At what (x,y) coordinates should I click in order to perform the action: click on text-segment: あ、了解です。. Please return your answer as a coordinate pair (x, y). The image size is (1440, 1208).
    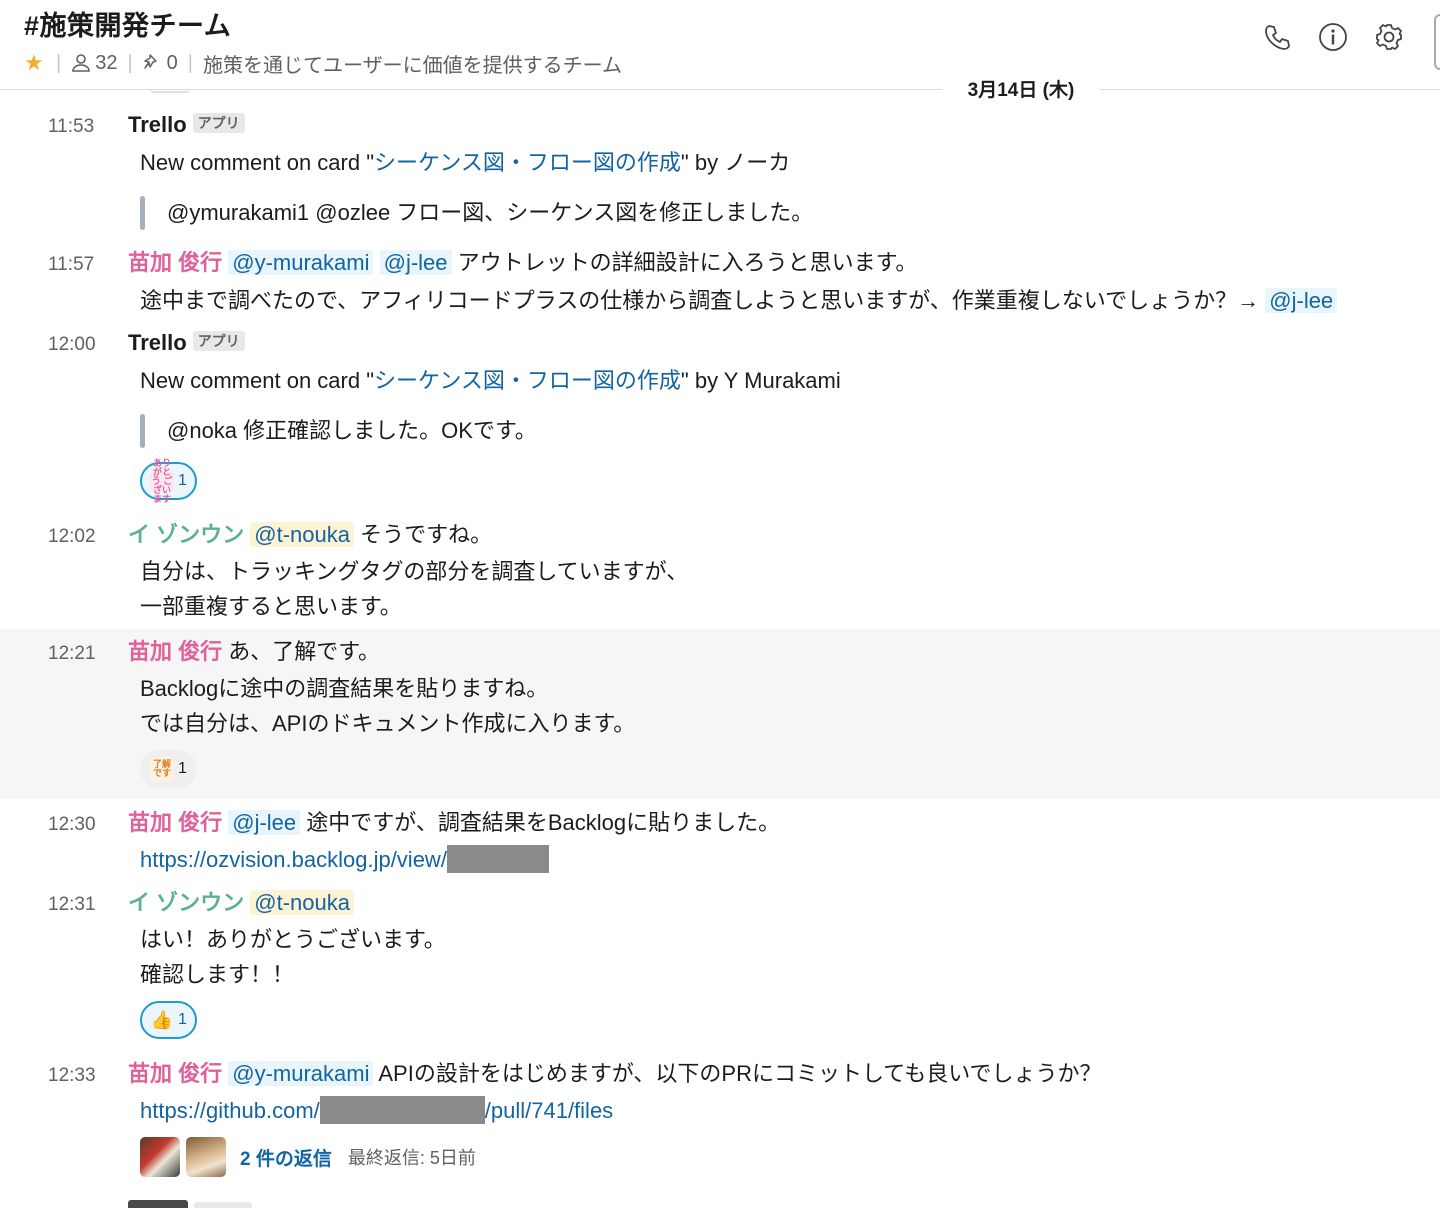
    Looking at the image, I should click on (301, 651).